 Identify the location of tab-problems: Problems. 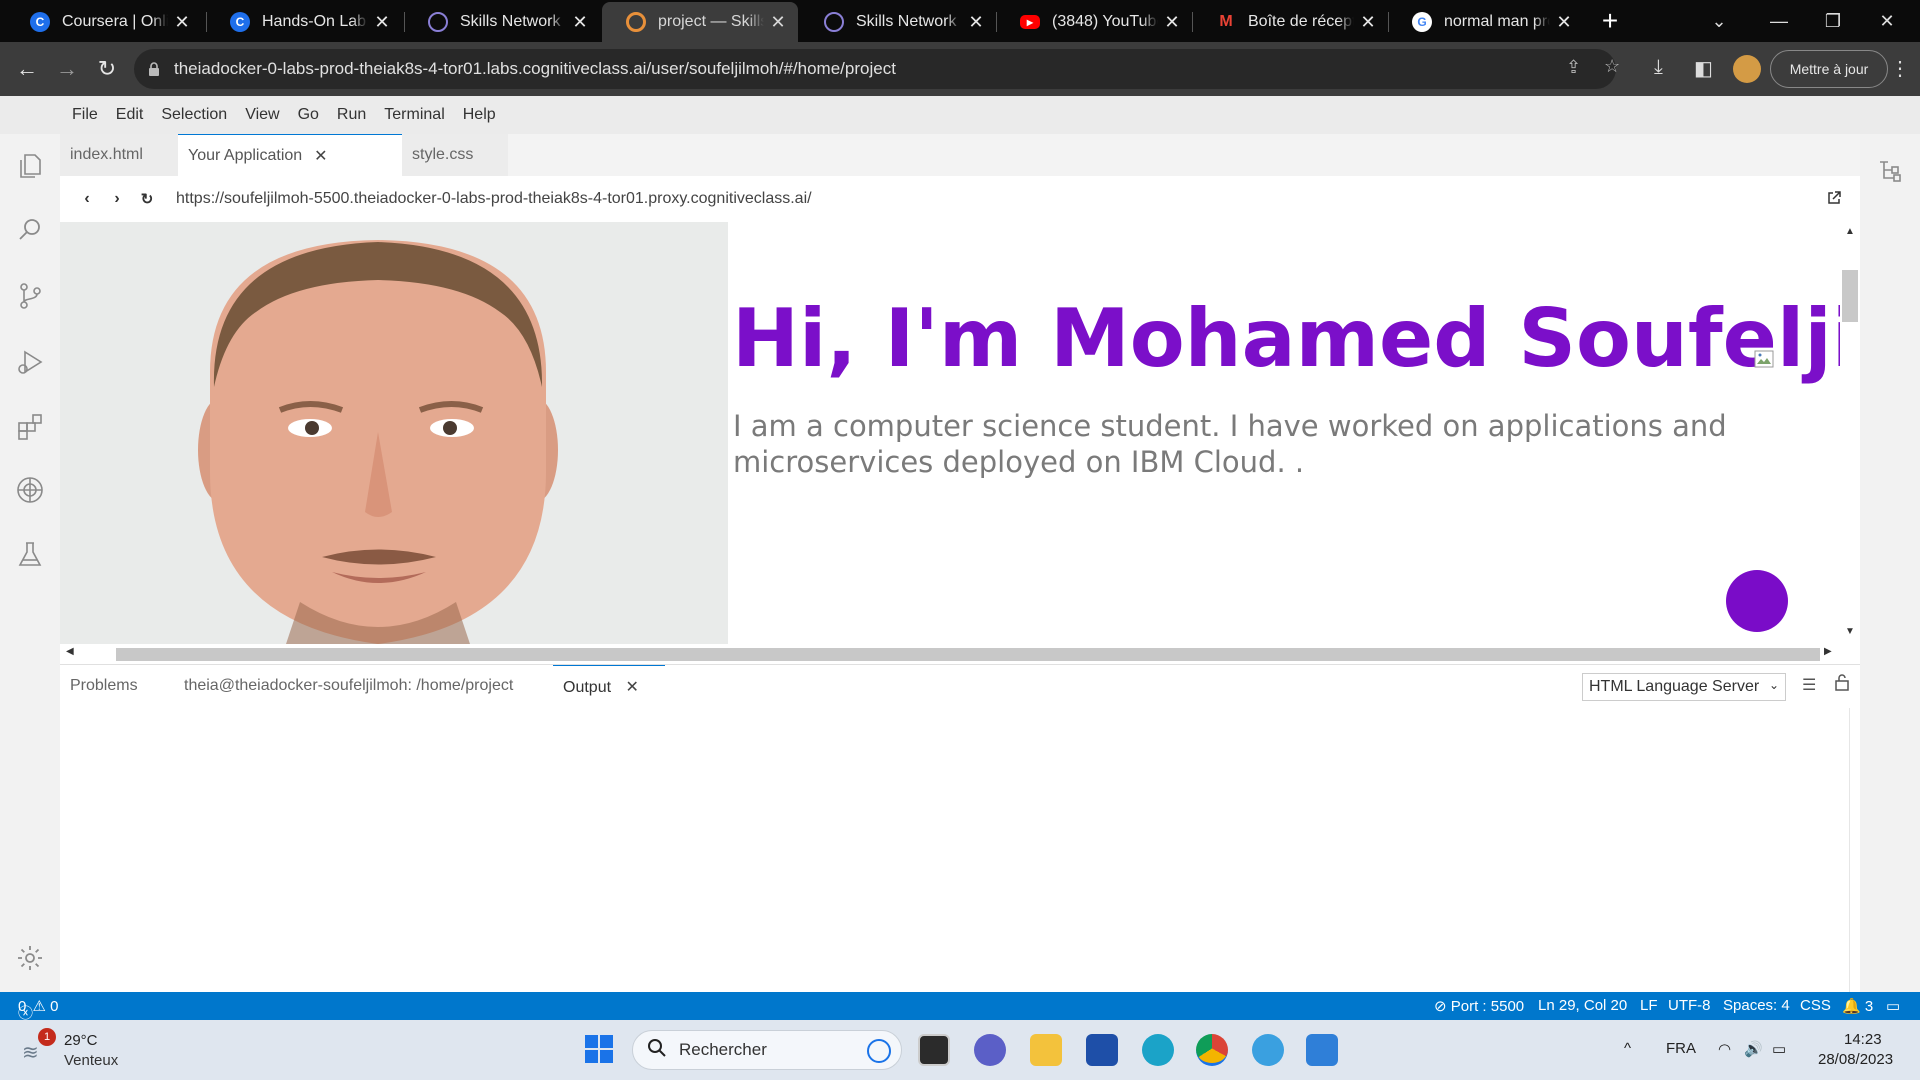
(104, 686).